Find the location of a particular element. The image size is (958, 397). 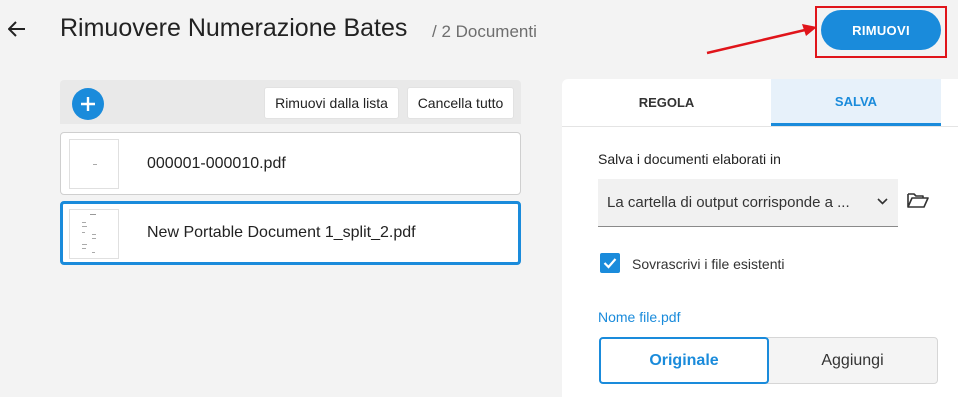

tab-divider is located at coordinates (760, 126).